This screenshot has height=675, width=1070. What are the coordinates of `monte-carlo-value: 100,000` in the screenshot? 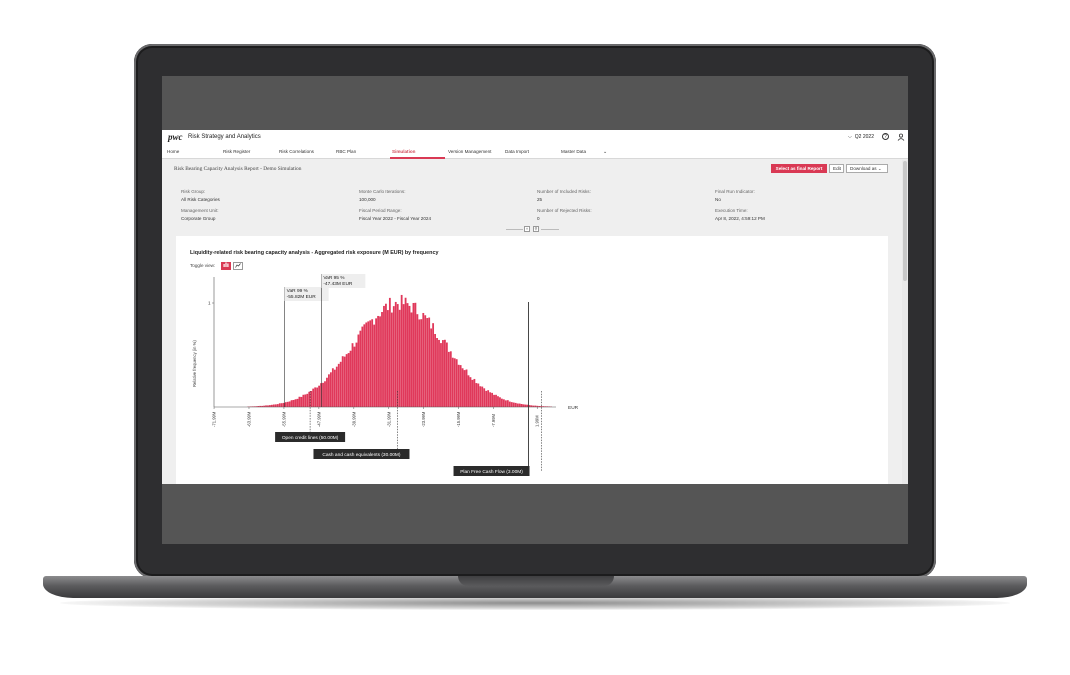 It's located at (367, 199).